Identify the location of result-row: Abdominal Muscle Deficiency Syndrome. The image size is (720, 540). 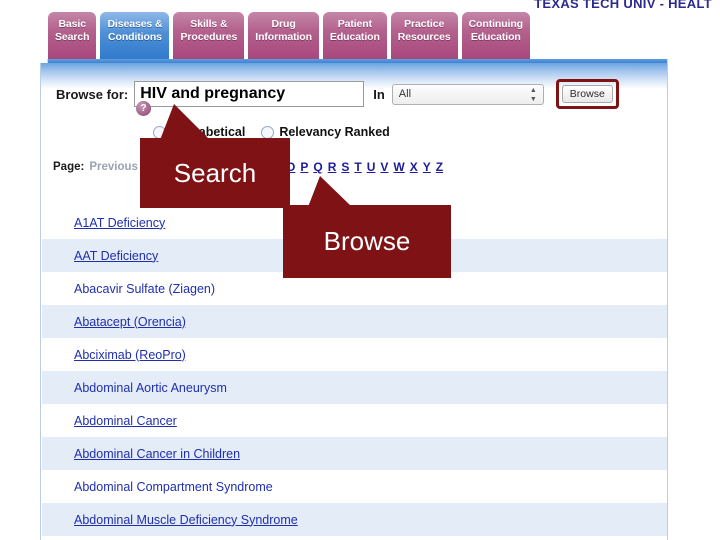
(354, 519).